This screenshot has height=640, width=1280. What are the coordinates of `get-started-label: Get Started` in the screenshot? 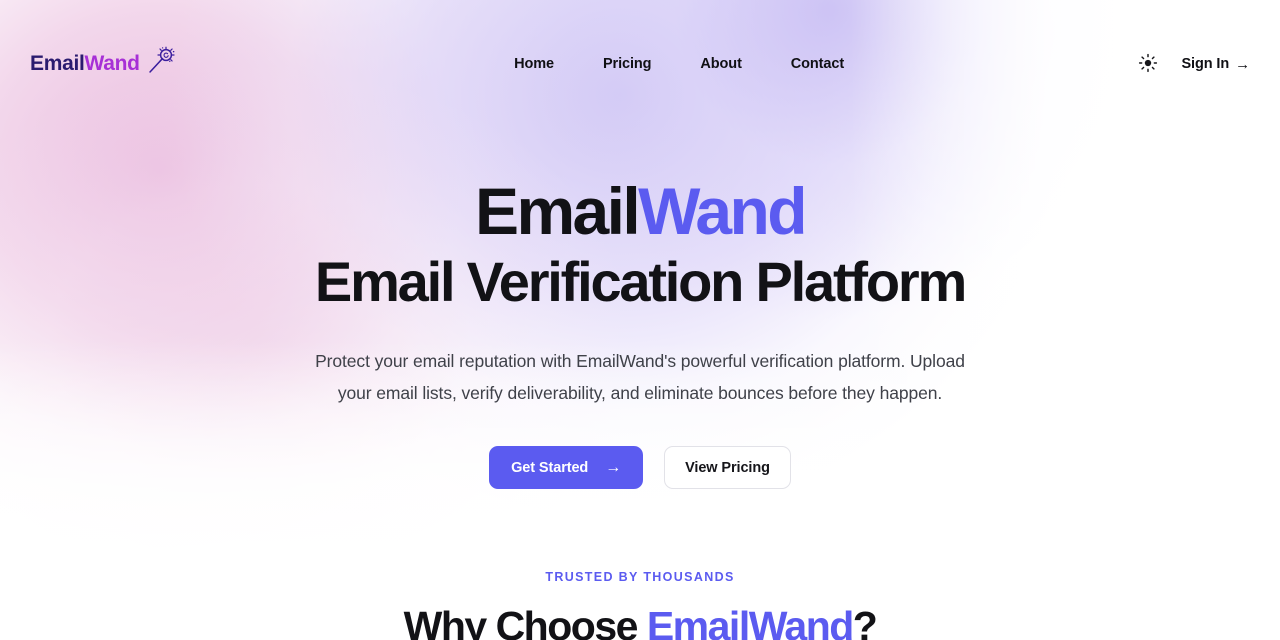 It's located at (550, 467).